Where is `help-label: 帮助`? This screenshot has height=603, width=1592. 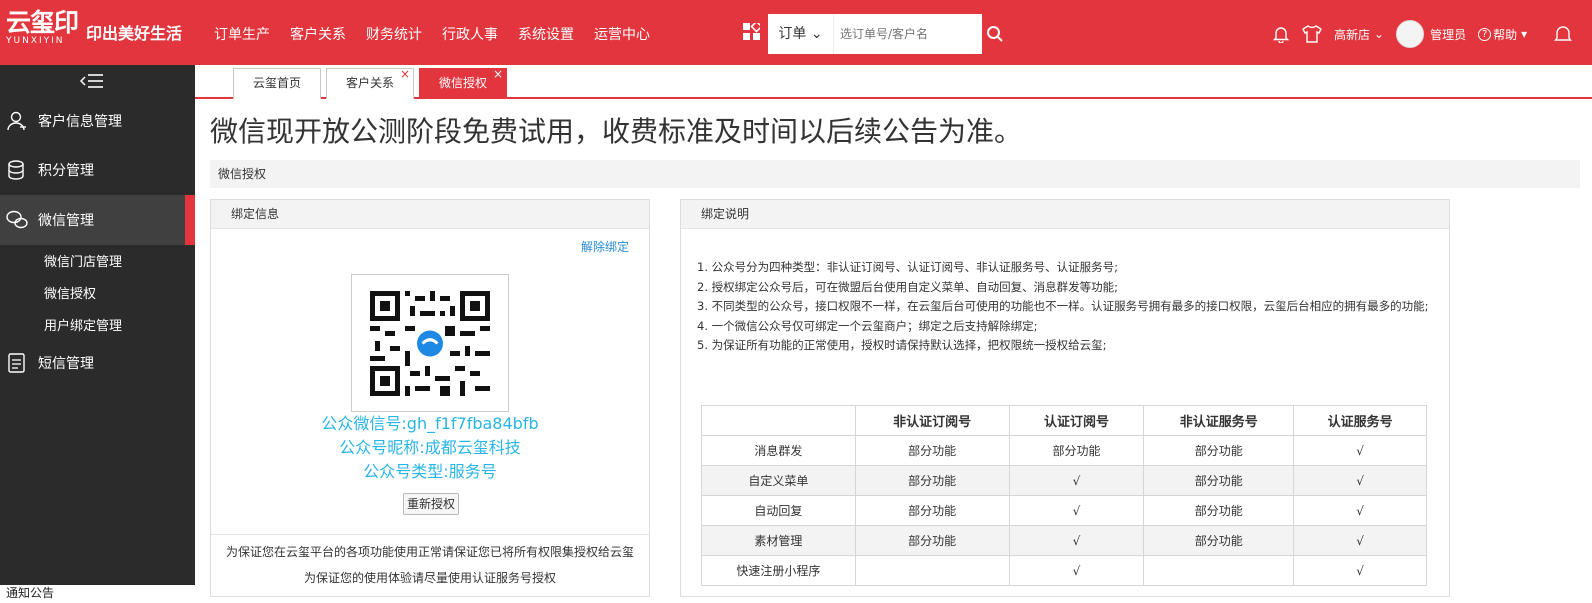
help-label: 帮助 is located at coordinates (1505, 34).